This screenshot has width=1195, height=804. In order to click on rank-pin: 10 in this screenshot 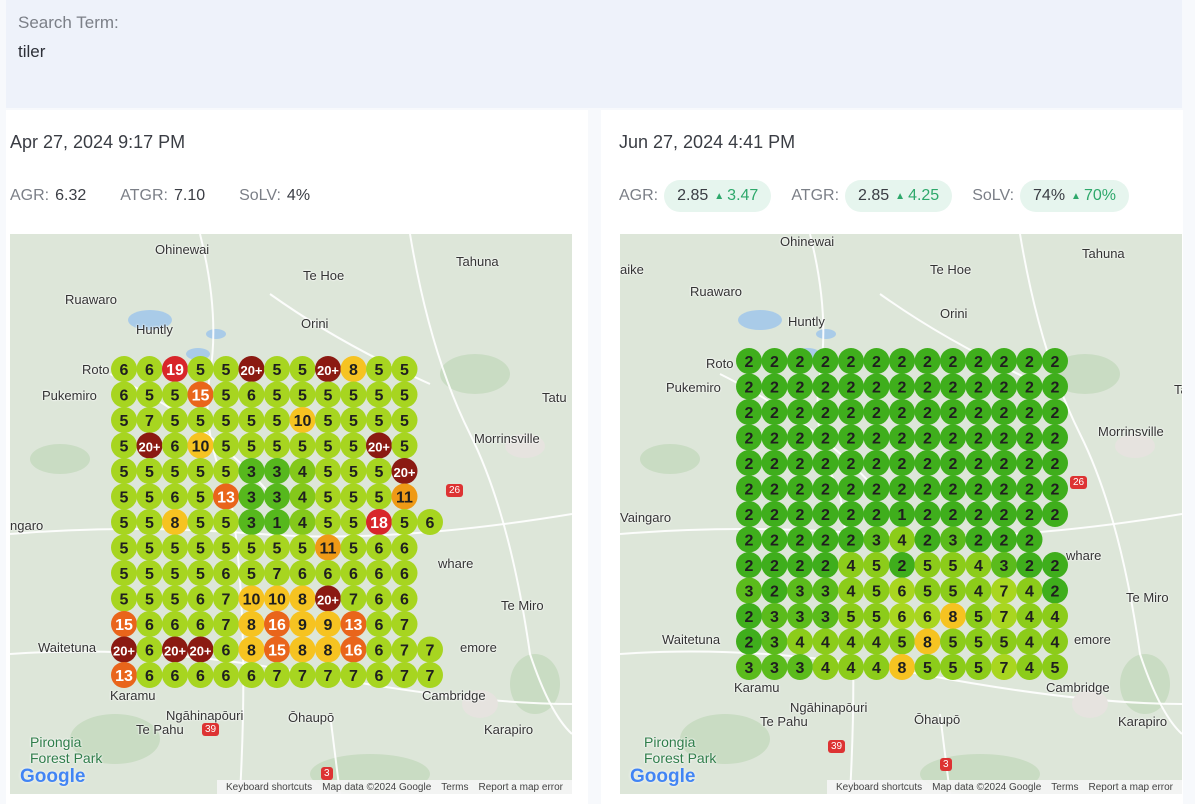, I will do `click(302, 420)`.